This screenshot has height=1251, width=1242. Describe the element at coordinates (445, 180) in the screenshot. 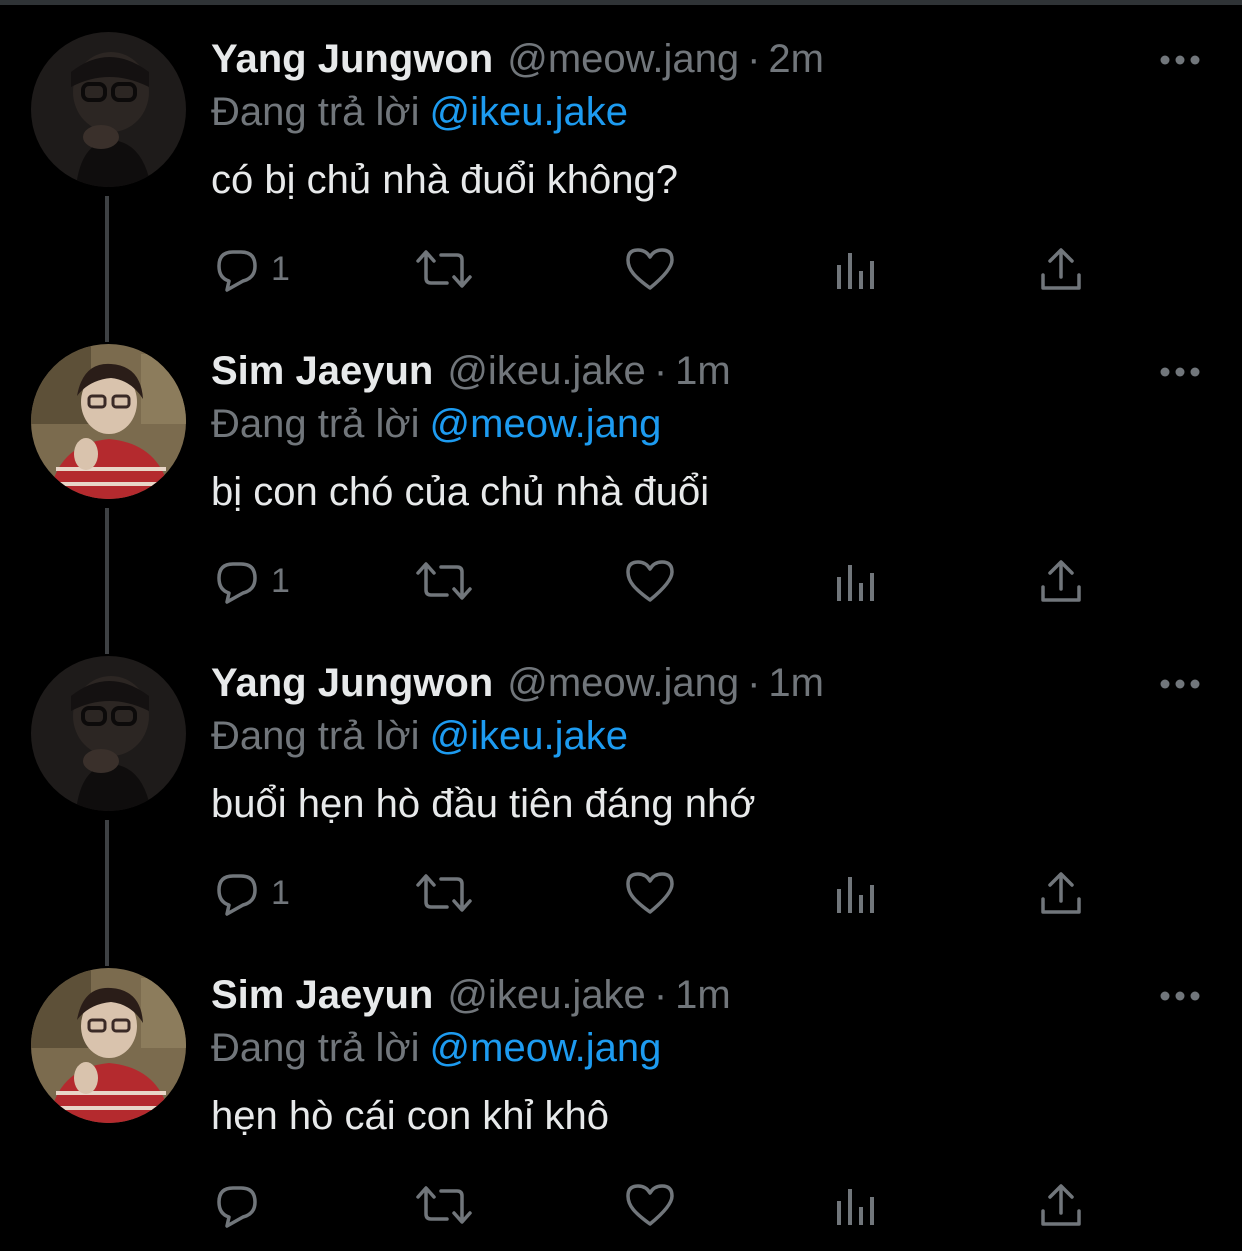

I see `tweet-text: có bị chủ nhà đuổi không?` at that location.